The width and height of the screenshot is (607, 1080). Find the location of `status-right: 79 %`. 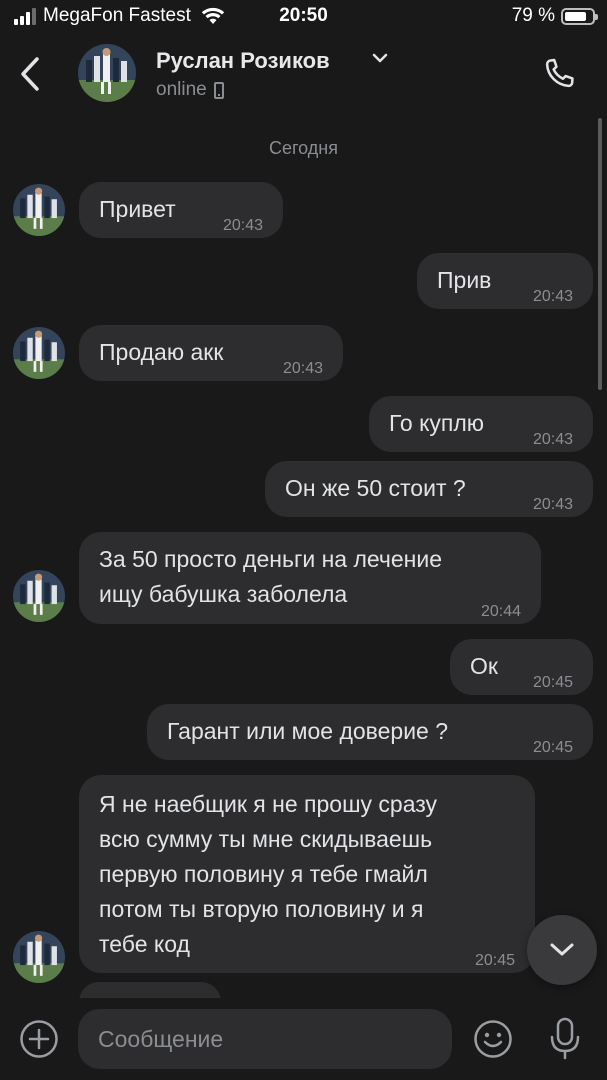

status-right: 79 % is located at coordinates (554, 16).